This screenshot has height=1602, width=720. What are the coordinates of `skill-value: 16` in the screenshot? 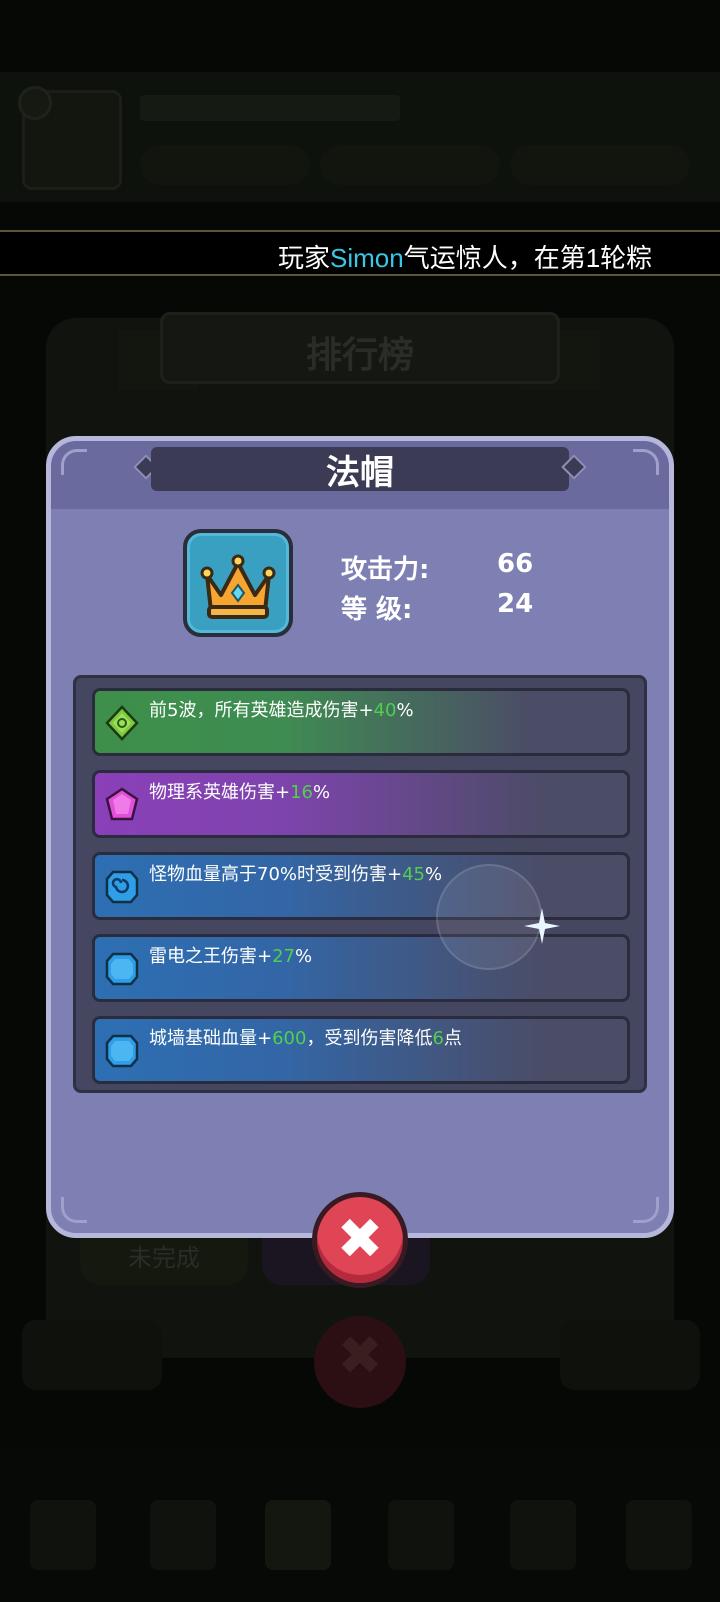 It's located at (301, 792).